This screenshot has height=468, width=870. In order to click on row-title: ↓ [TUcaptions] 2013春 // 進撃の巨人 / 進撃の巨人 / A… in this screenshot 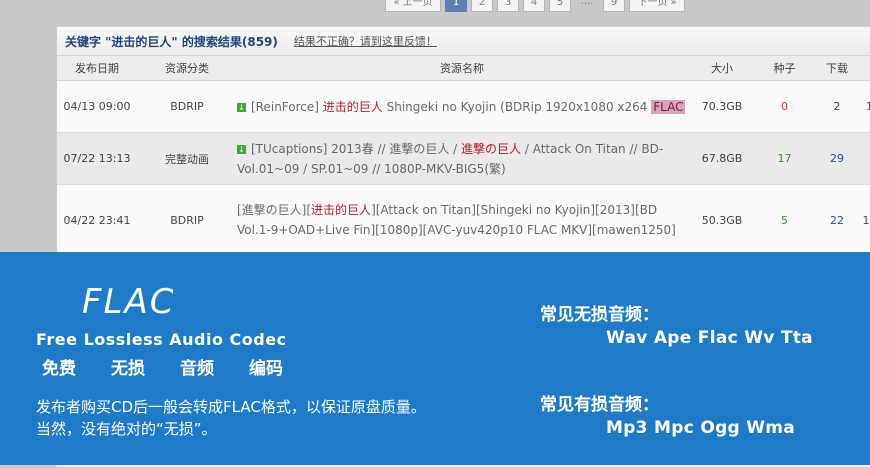, I will do `click(462, 159)`.